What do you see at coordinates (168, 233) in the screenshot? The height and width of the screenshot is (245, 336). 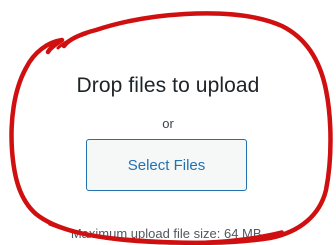 I see `max-upload-size-text: Maximum upload file size: 64 MB.` at bounding box center [168, 233].